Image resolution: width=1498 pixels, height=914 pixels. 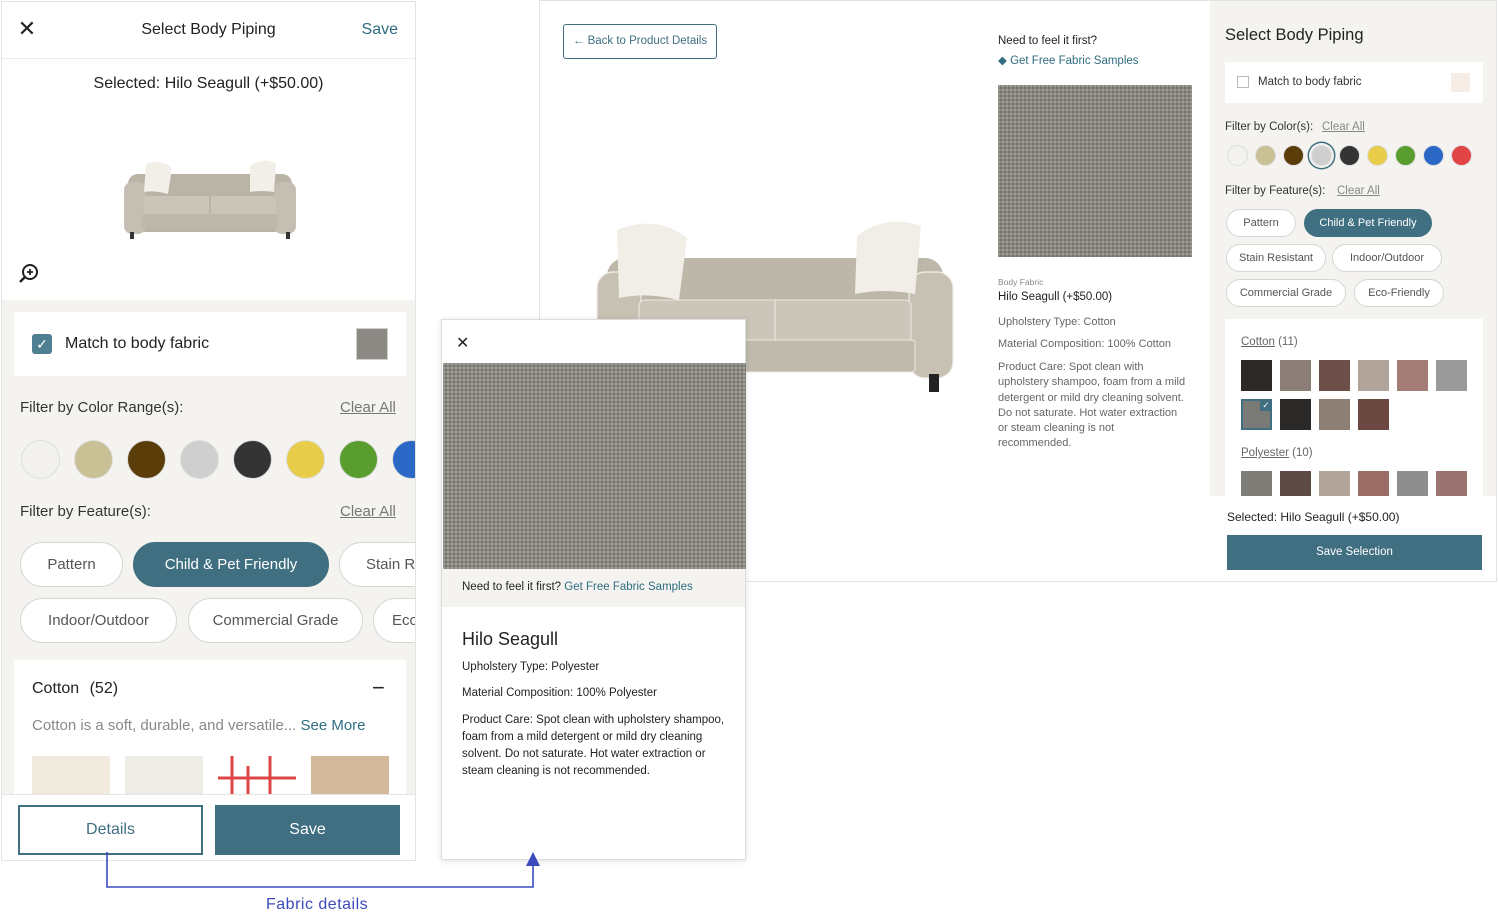 I want to click on annotation-connector, so click(x=323, y=870).